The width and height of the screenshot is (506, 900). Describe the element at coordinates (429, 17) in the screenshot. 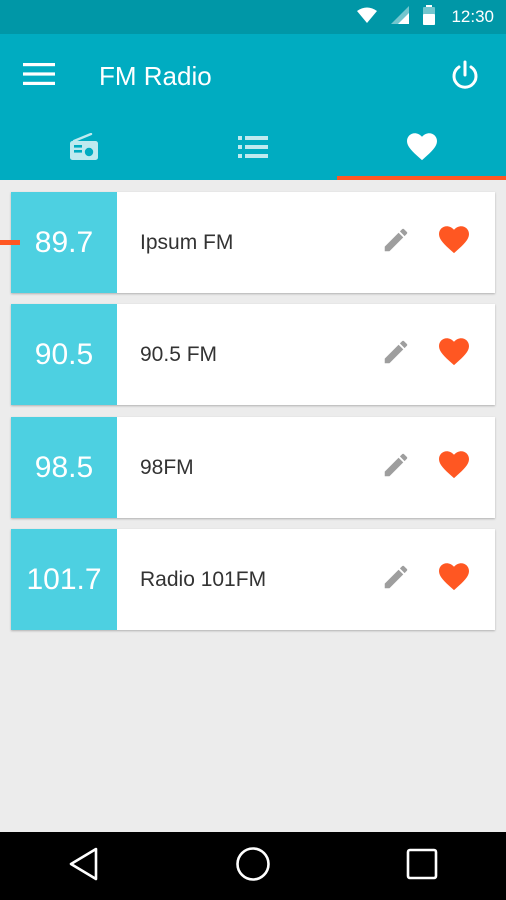

I see `battery-icon` at that location.